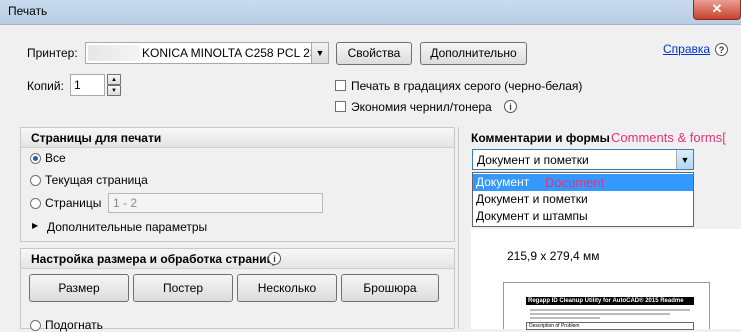  I want to click on dropdown-option: Документ и пометки, so click(583, 199).